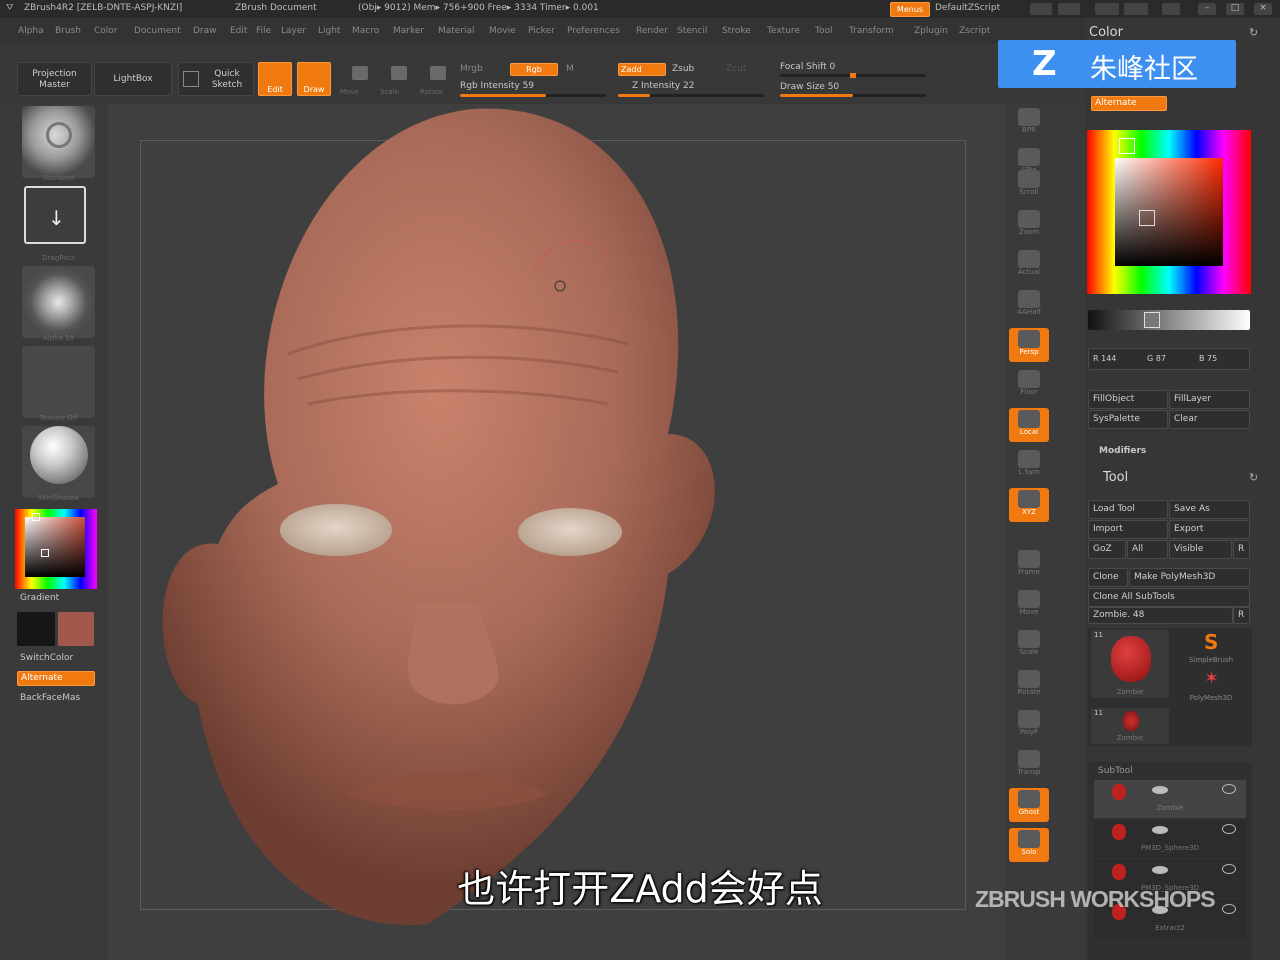 The width and height of the screenshot is (1280, 960). I want to click on goz-r-button: R, so click(1241, 549).